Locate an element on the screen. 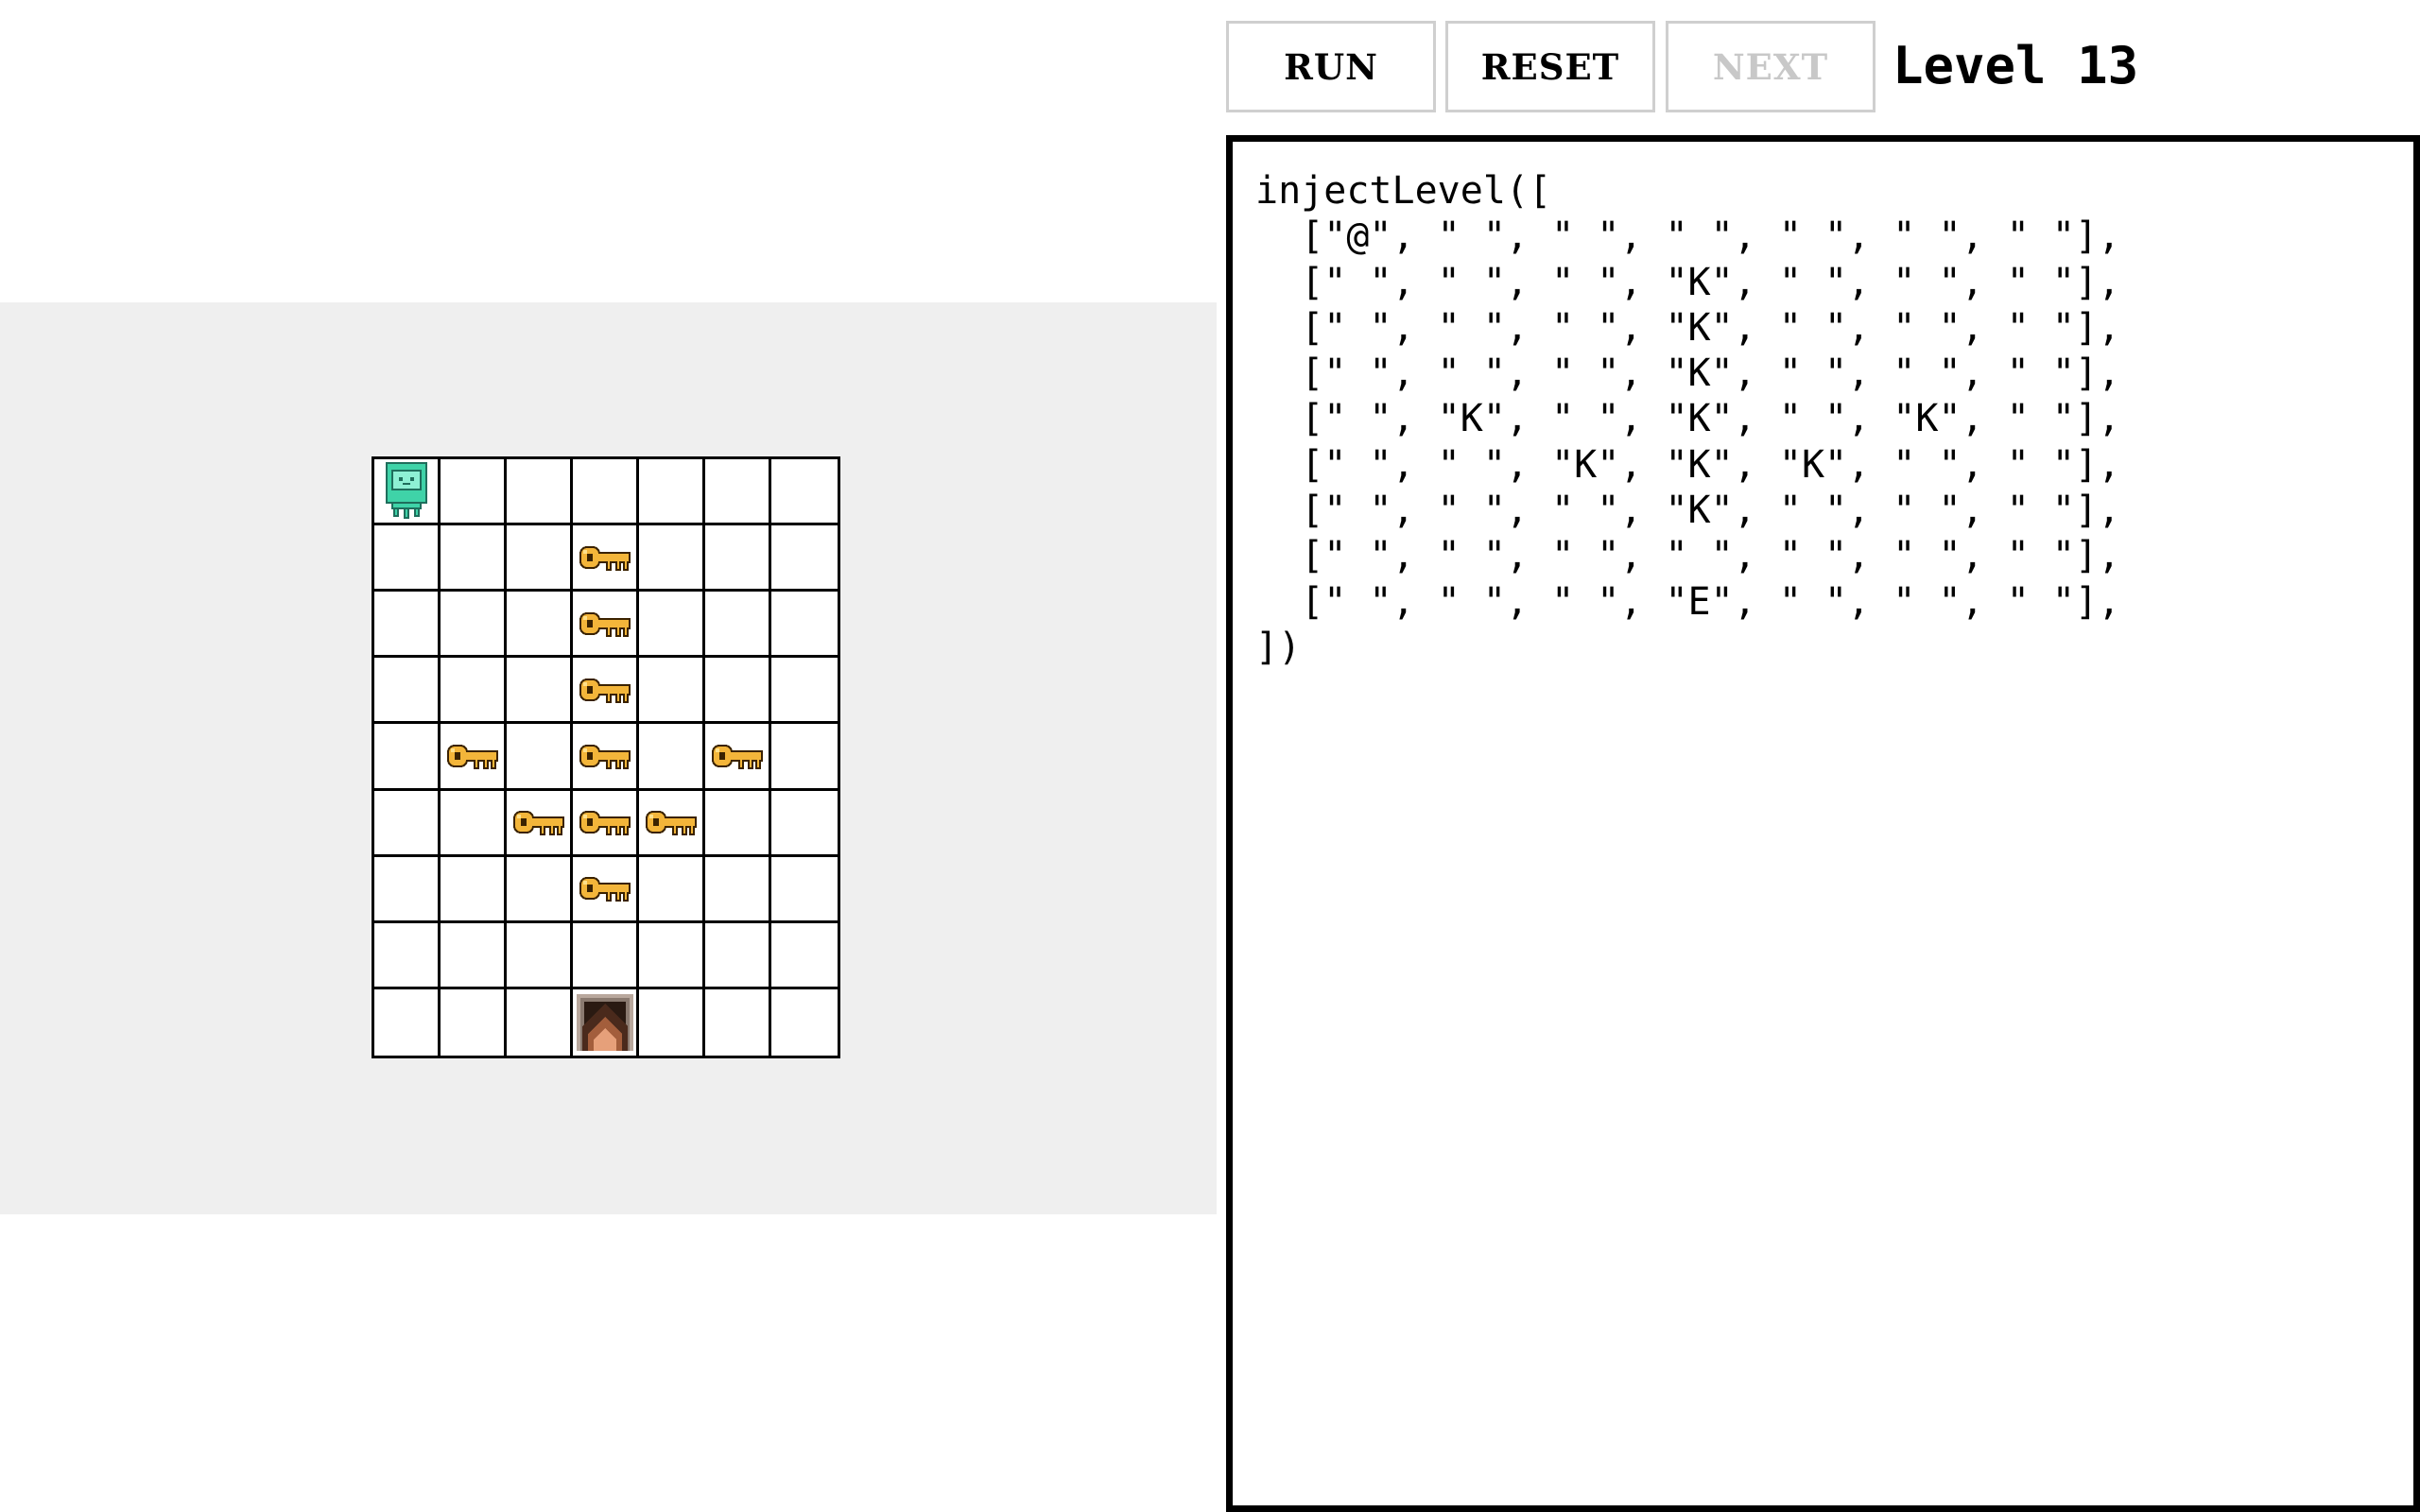  game-board is located at coordinates (606, 757).